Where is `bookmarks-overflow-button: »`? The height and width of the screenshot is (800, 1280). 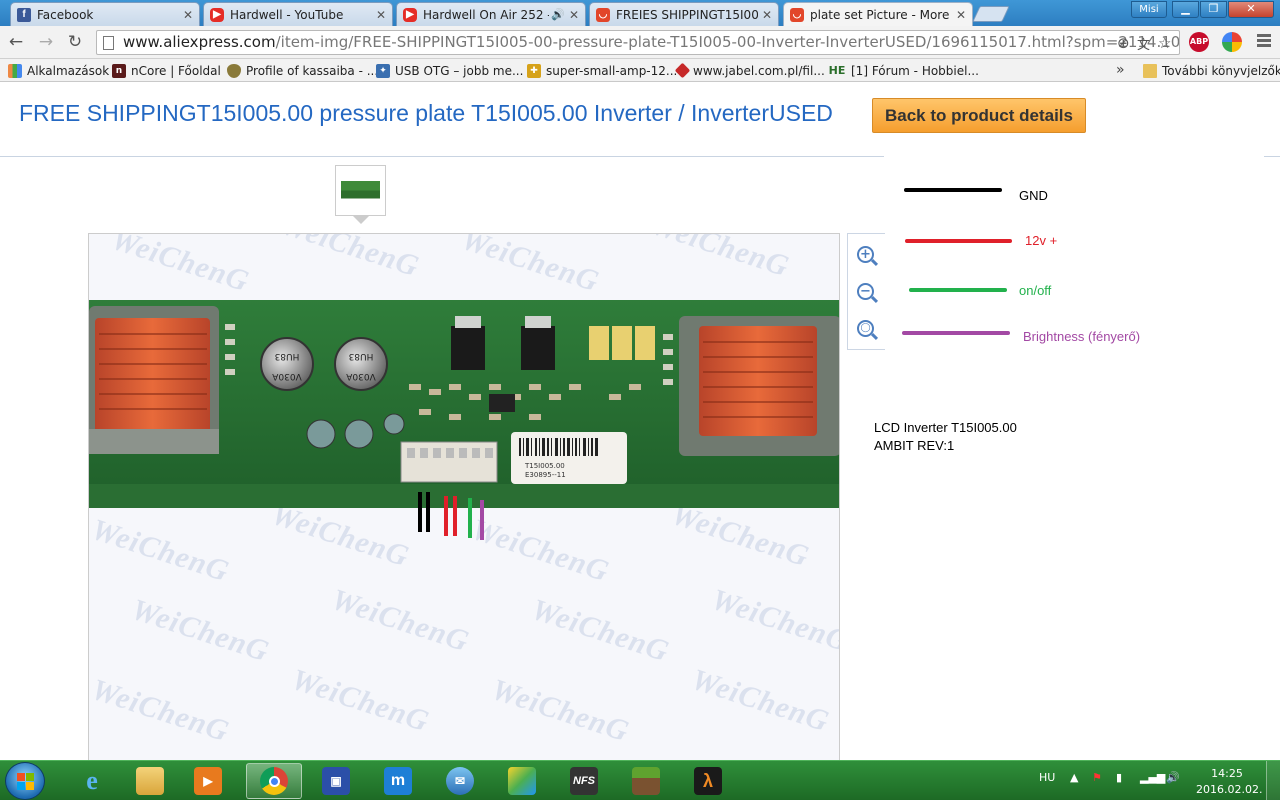 bookmarks-overflow-button: » is located at coordinates (1120, 70).